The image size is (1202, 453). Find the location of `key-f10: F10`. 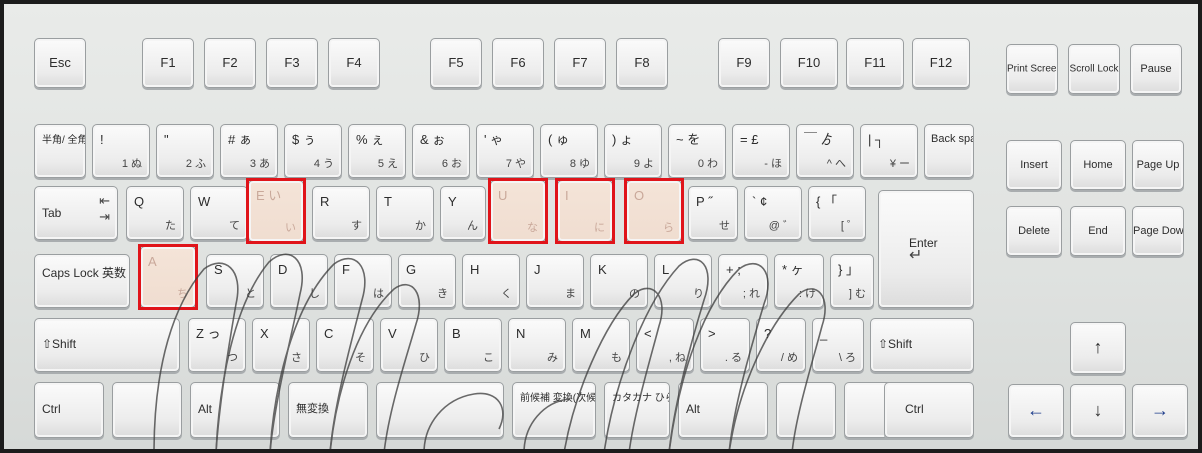

key-f10: F10 is located at coordinates (809, 63).